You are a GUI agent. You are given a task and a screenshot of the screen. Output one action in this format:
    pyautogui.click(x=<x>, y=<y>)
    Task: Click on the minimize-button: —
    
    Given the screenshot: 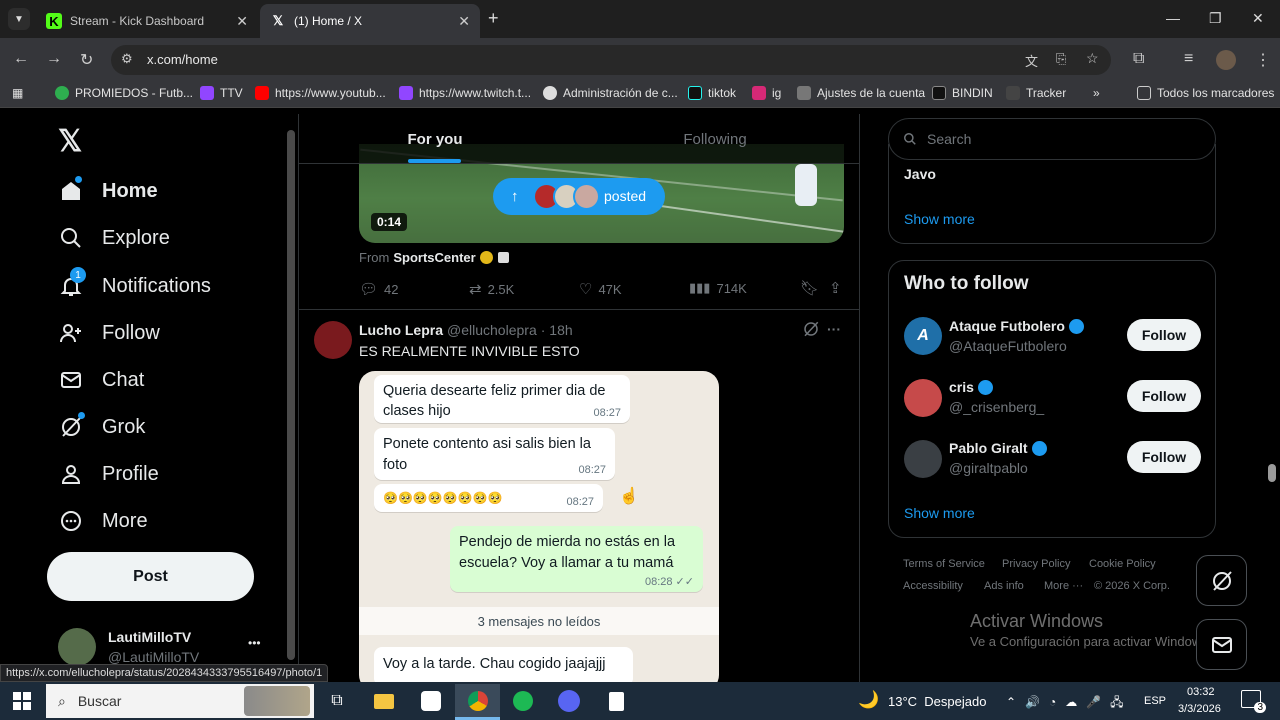 What is the action you would take?
    pyautogui.click(x=1173, y=18)
    